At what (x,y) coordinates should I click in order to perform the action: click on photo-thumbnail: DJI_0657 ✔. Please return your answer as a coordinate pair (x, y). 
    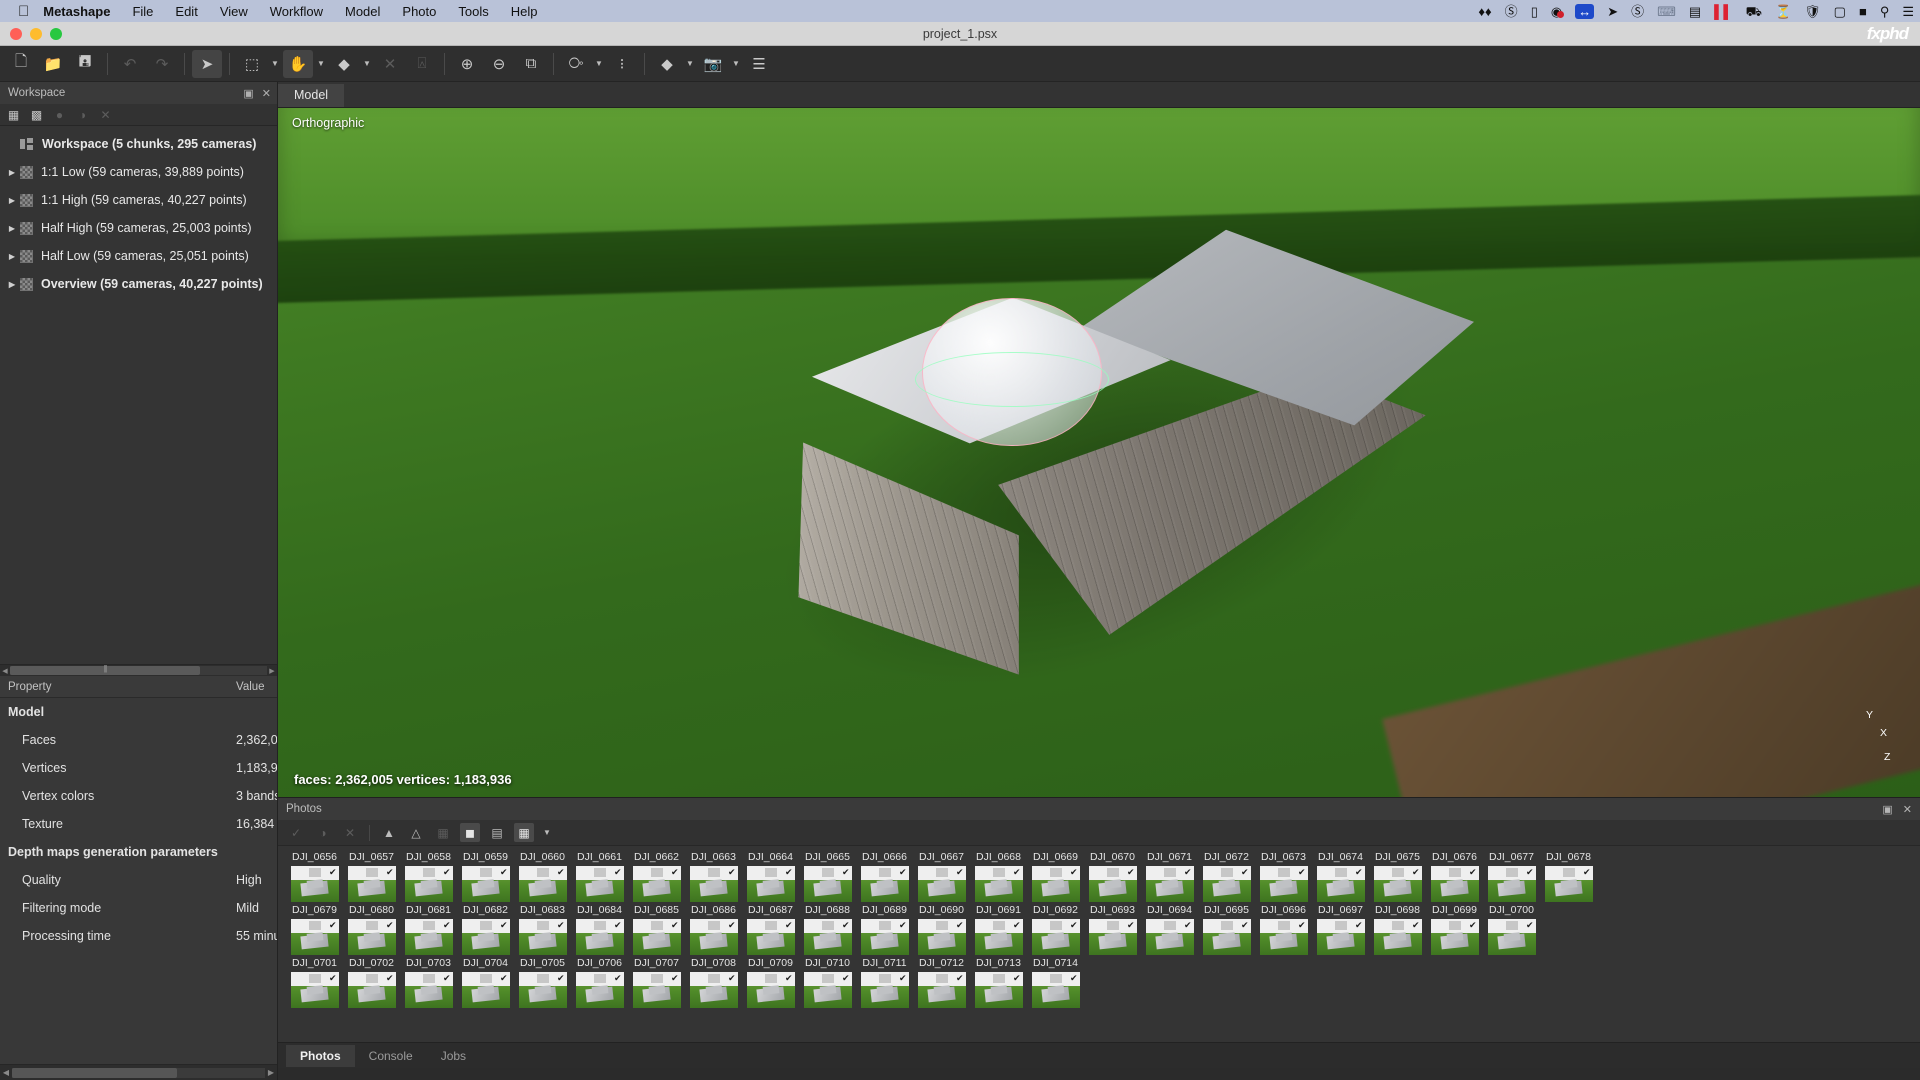
    Looking at the image, I should click on (371, 875).